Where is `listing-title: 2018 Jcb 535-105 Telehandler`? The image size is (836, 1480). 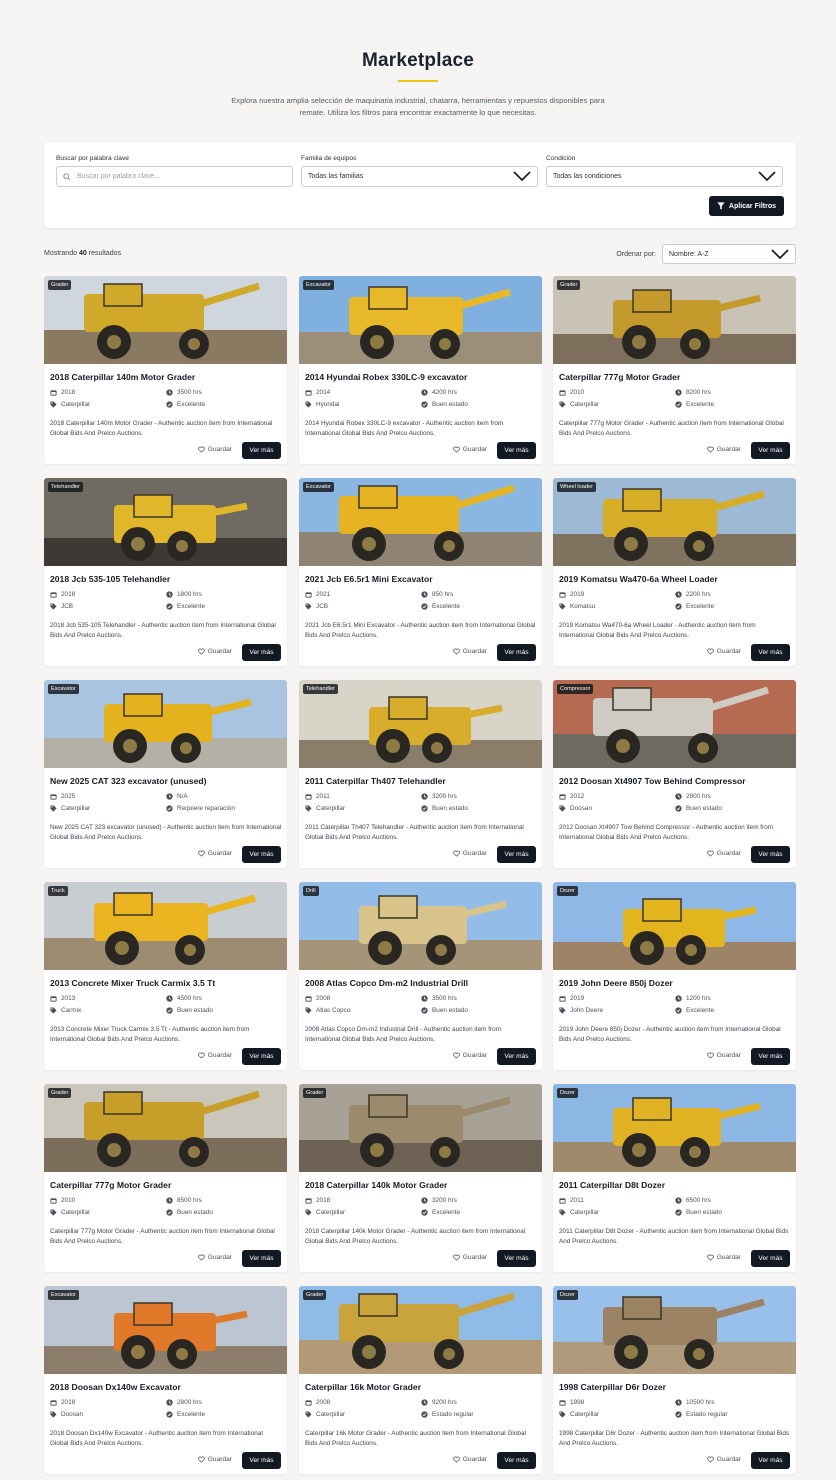 listing-title: 2018 Jcb 535-105 Telehandler is located at coordinates (110, 579).